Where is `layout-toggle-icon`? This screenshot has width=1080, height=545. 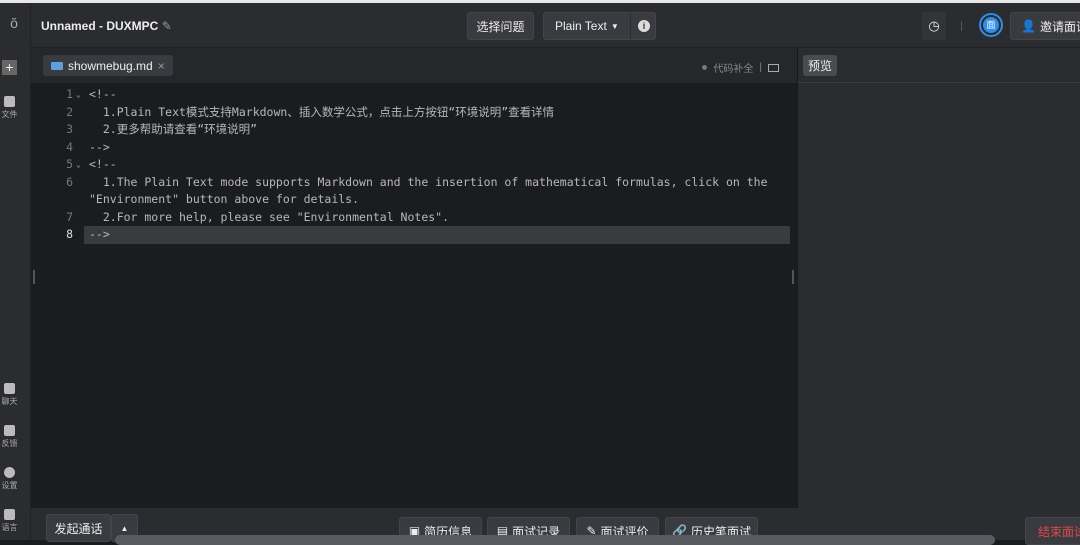
layout-toggle-icon is located at coordinates (773, 67).